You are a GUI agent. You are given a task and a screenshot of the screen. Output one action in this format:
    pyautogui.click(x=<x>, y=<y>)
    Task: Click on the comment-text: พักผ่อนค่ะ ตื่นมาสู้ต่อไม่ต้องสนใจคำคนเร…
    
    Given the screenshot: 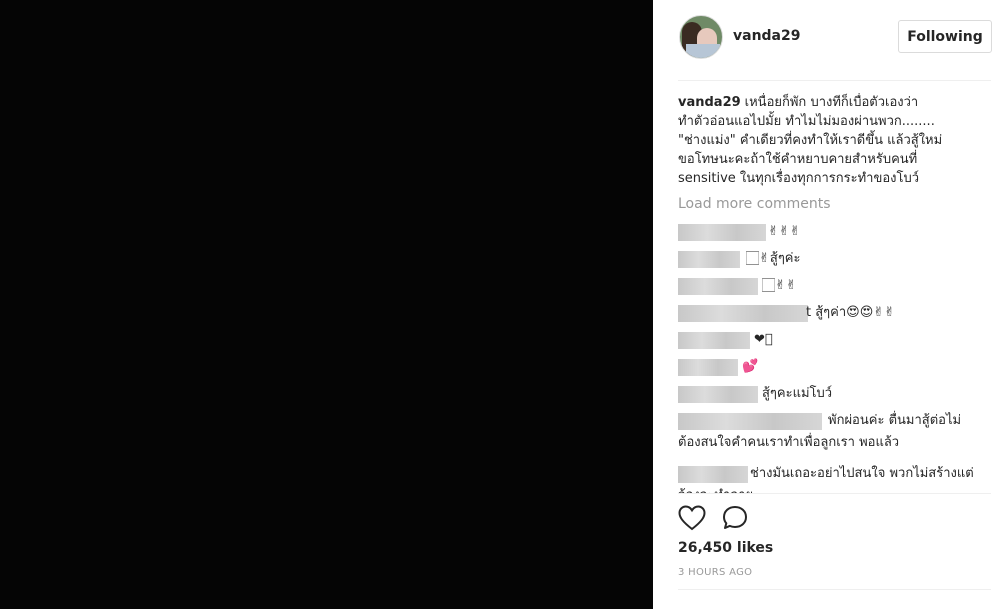 What is the action you would take?
    pyautogui.click(x=820, y=431)
    